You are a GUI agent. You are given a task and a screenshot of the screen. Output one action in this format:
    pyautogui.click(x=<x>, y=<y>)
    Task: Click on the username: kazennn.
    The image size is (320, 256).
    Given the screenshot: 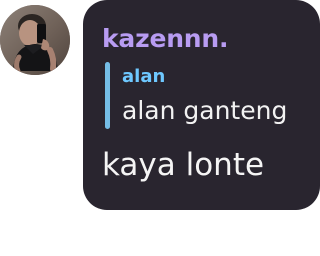 What is the action you would take?
    pyautogui.click(x=165, y=38)
    